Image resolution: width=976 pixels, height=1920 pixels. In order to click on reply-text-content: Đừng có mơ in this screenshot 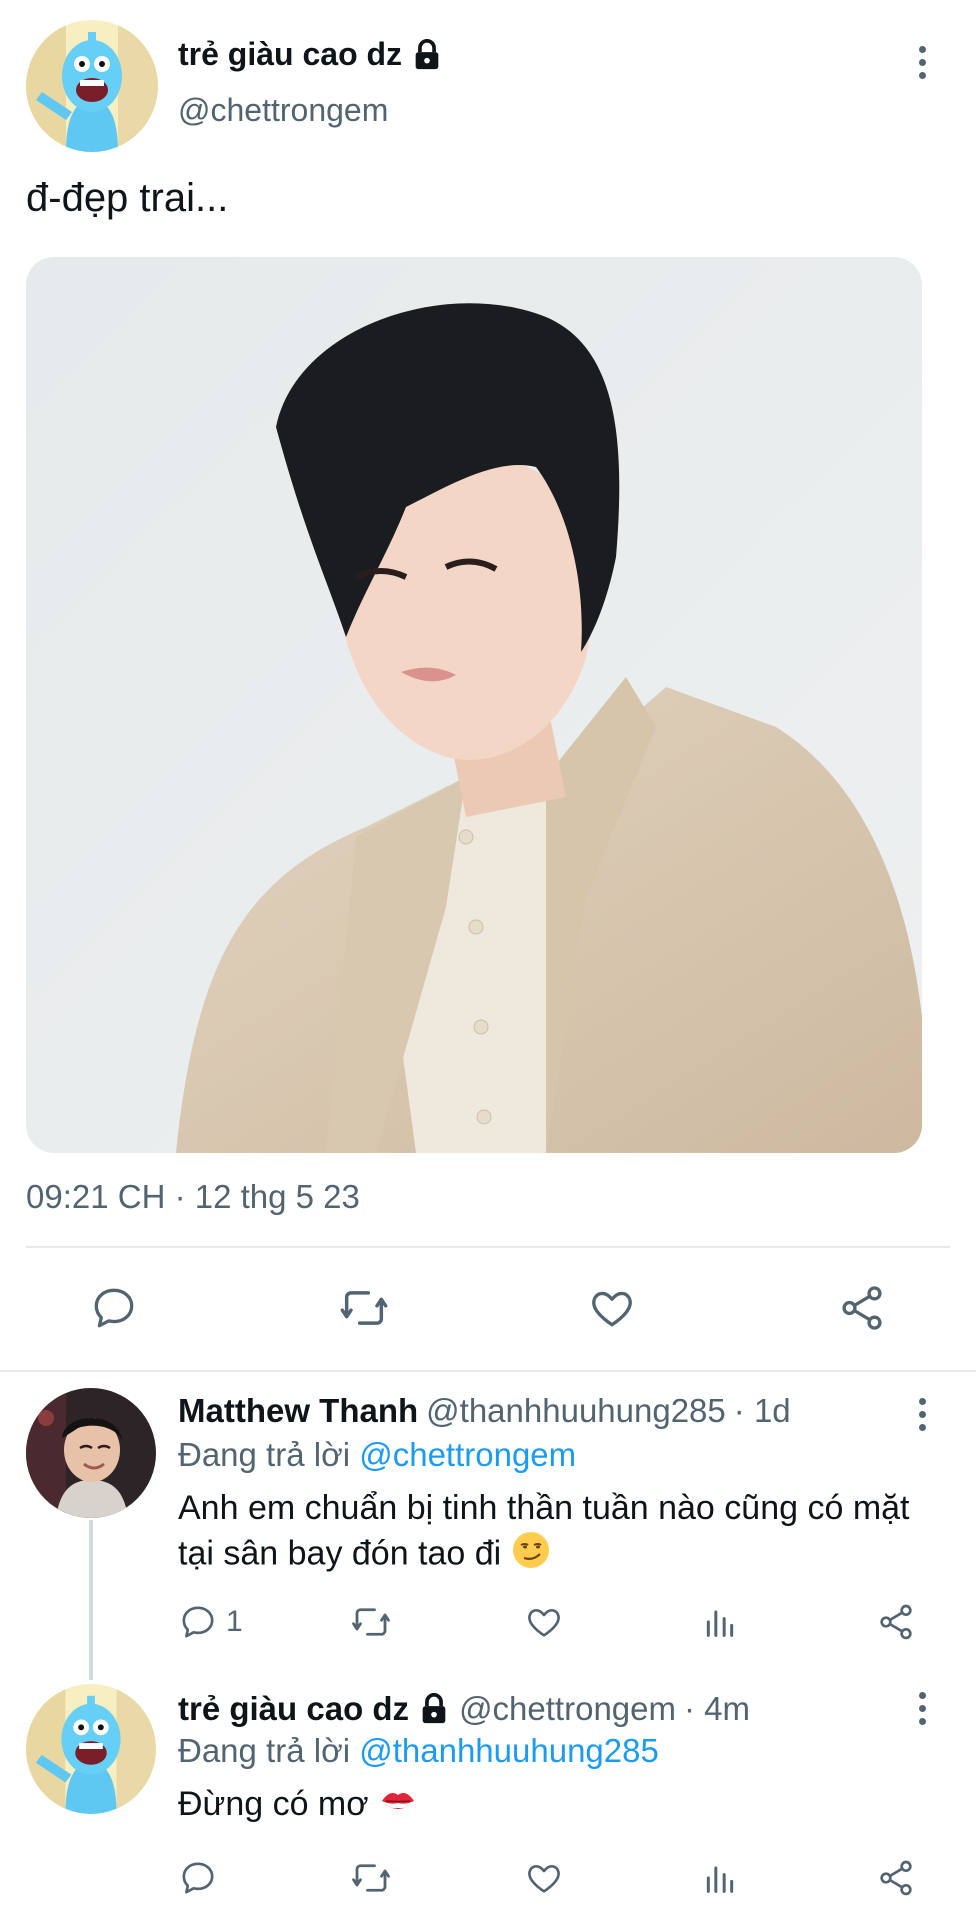, I will do `click(273, 1804)`.